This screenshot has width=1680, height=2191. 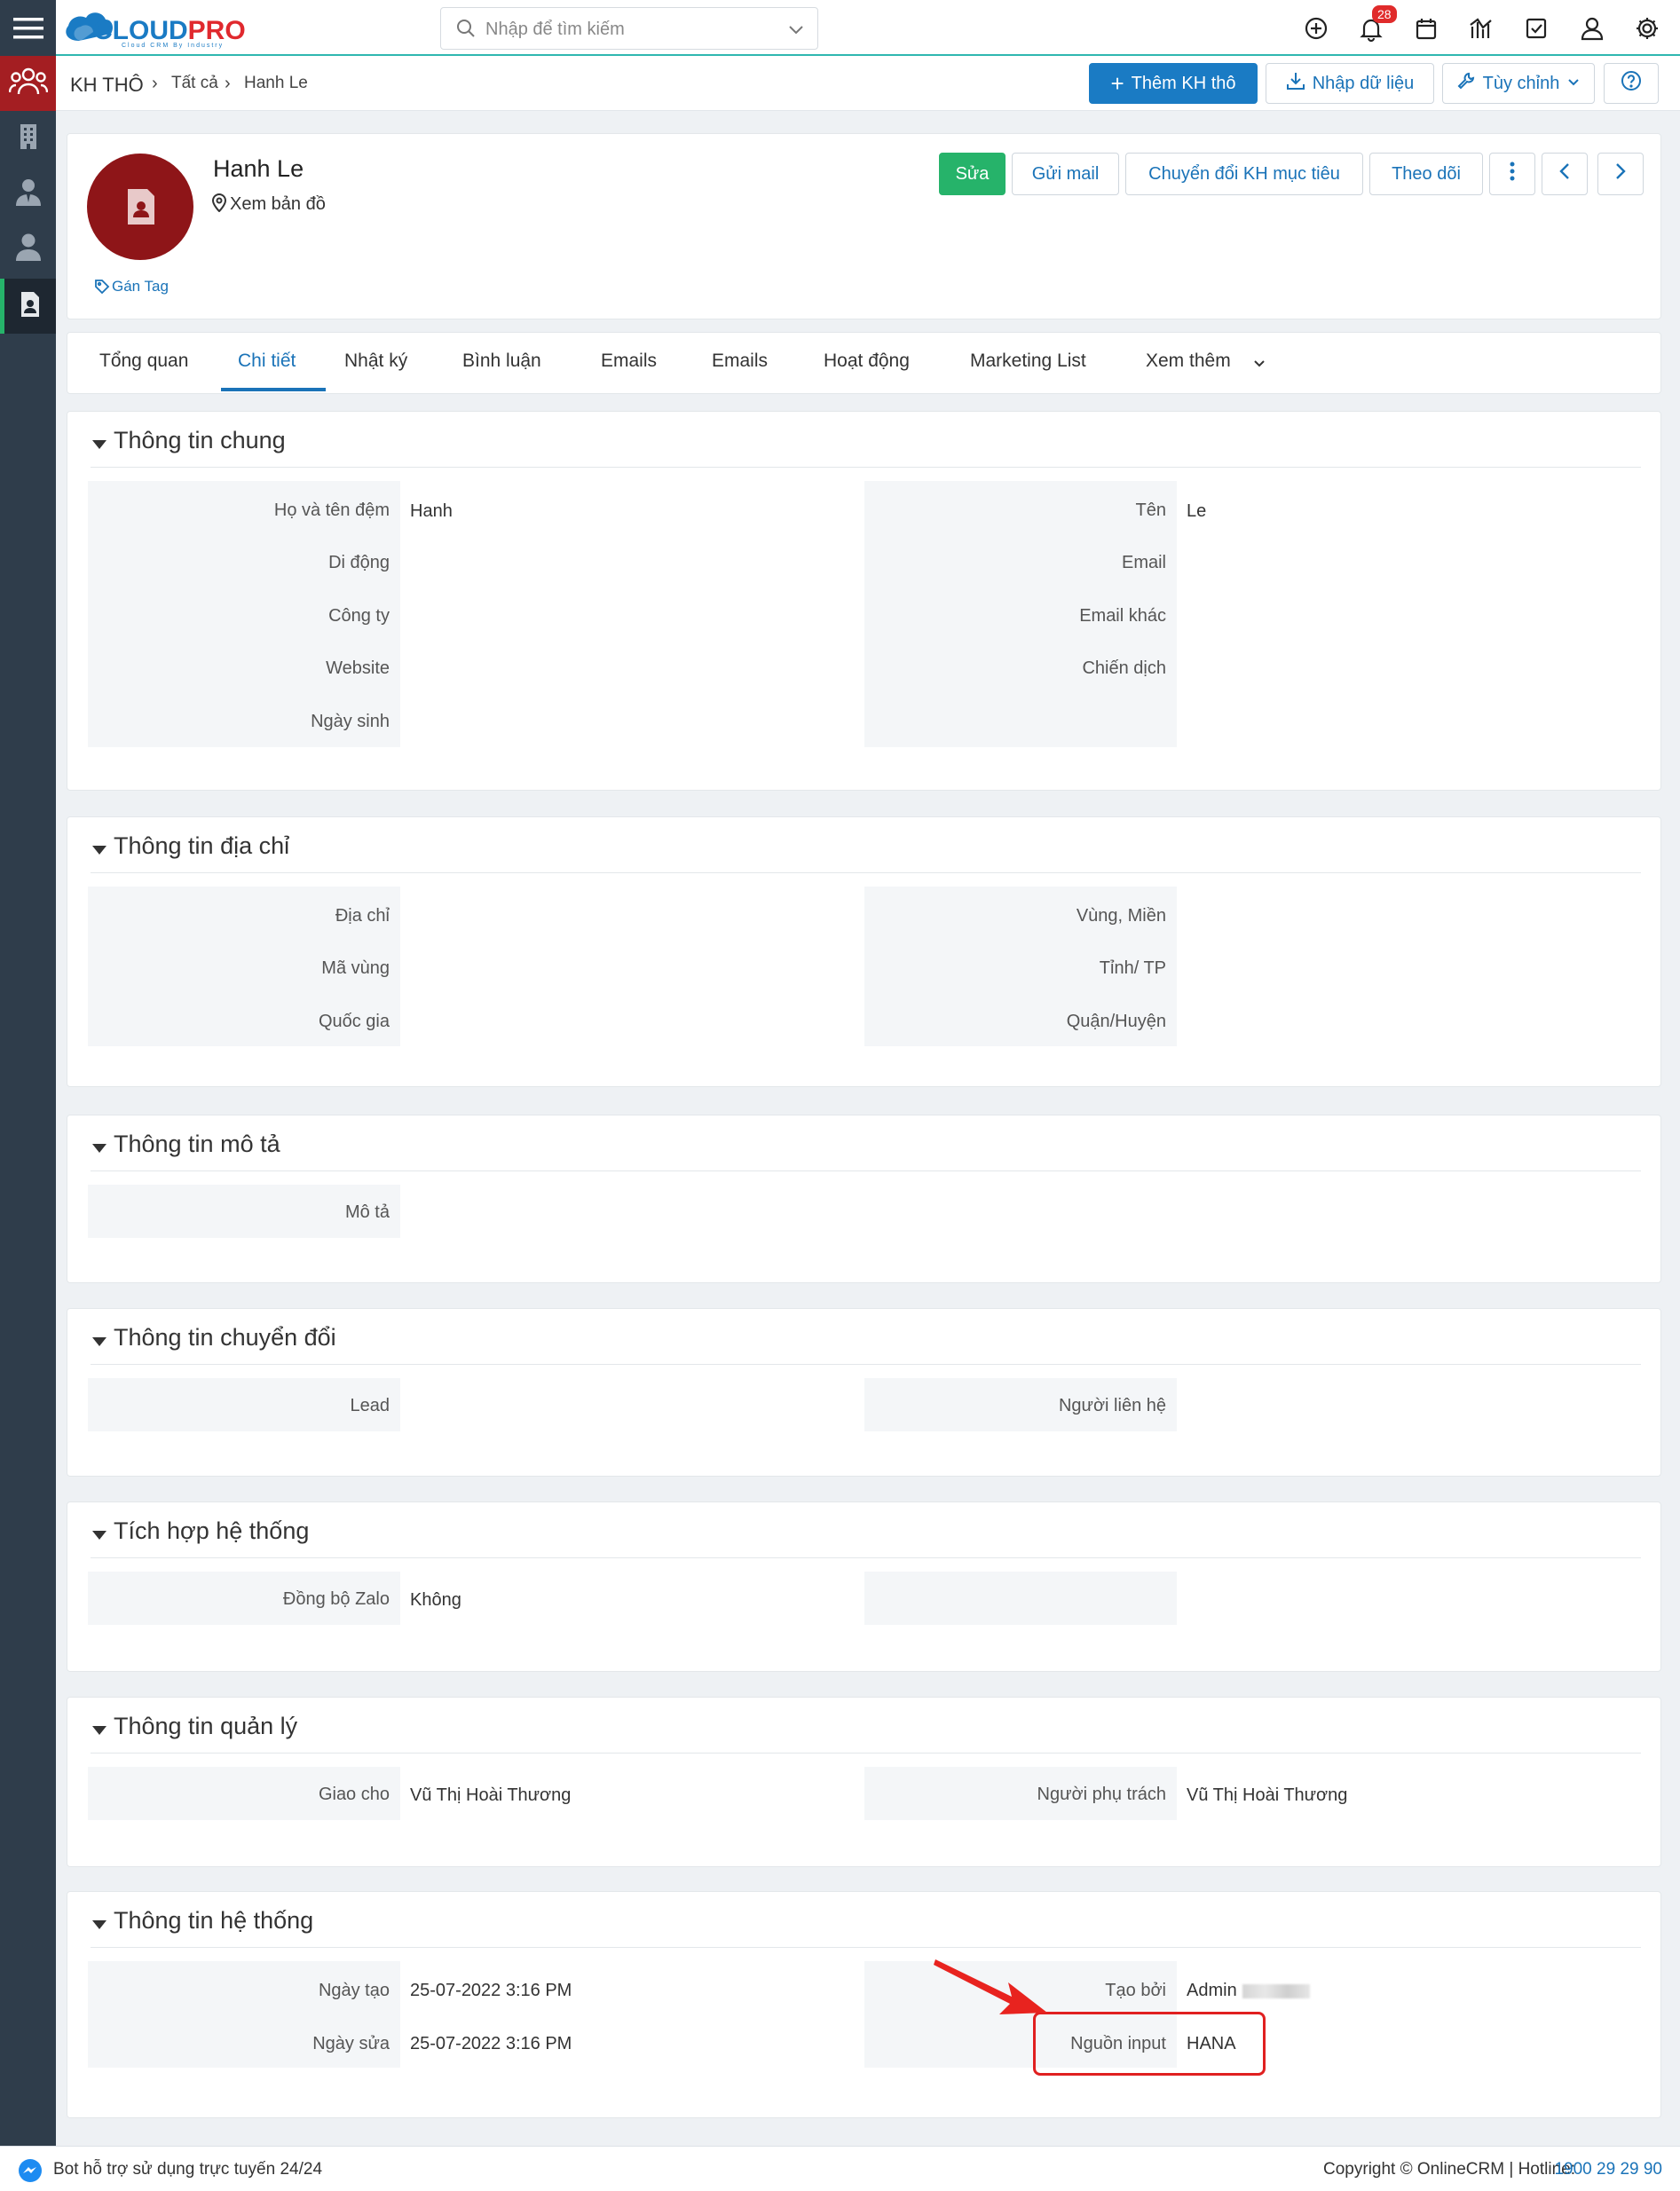 I want to click on gear-icon, so click(x=1647, y=29).